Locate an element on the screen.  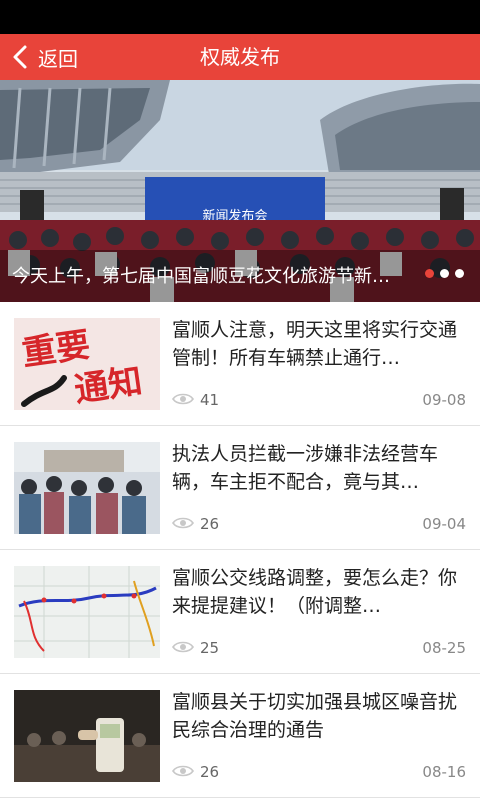
news-date: 09-08 is located at coordinates (444, 400).